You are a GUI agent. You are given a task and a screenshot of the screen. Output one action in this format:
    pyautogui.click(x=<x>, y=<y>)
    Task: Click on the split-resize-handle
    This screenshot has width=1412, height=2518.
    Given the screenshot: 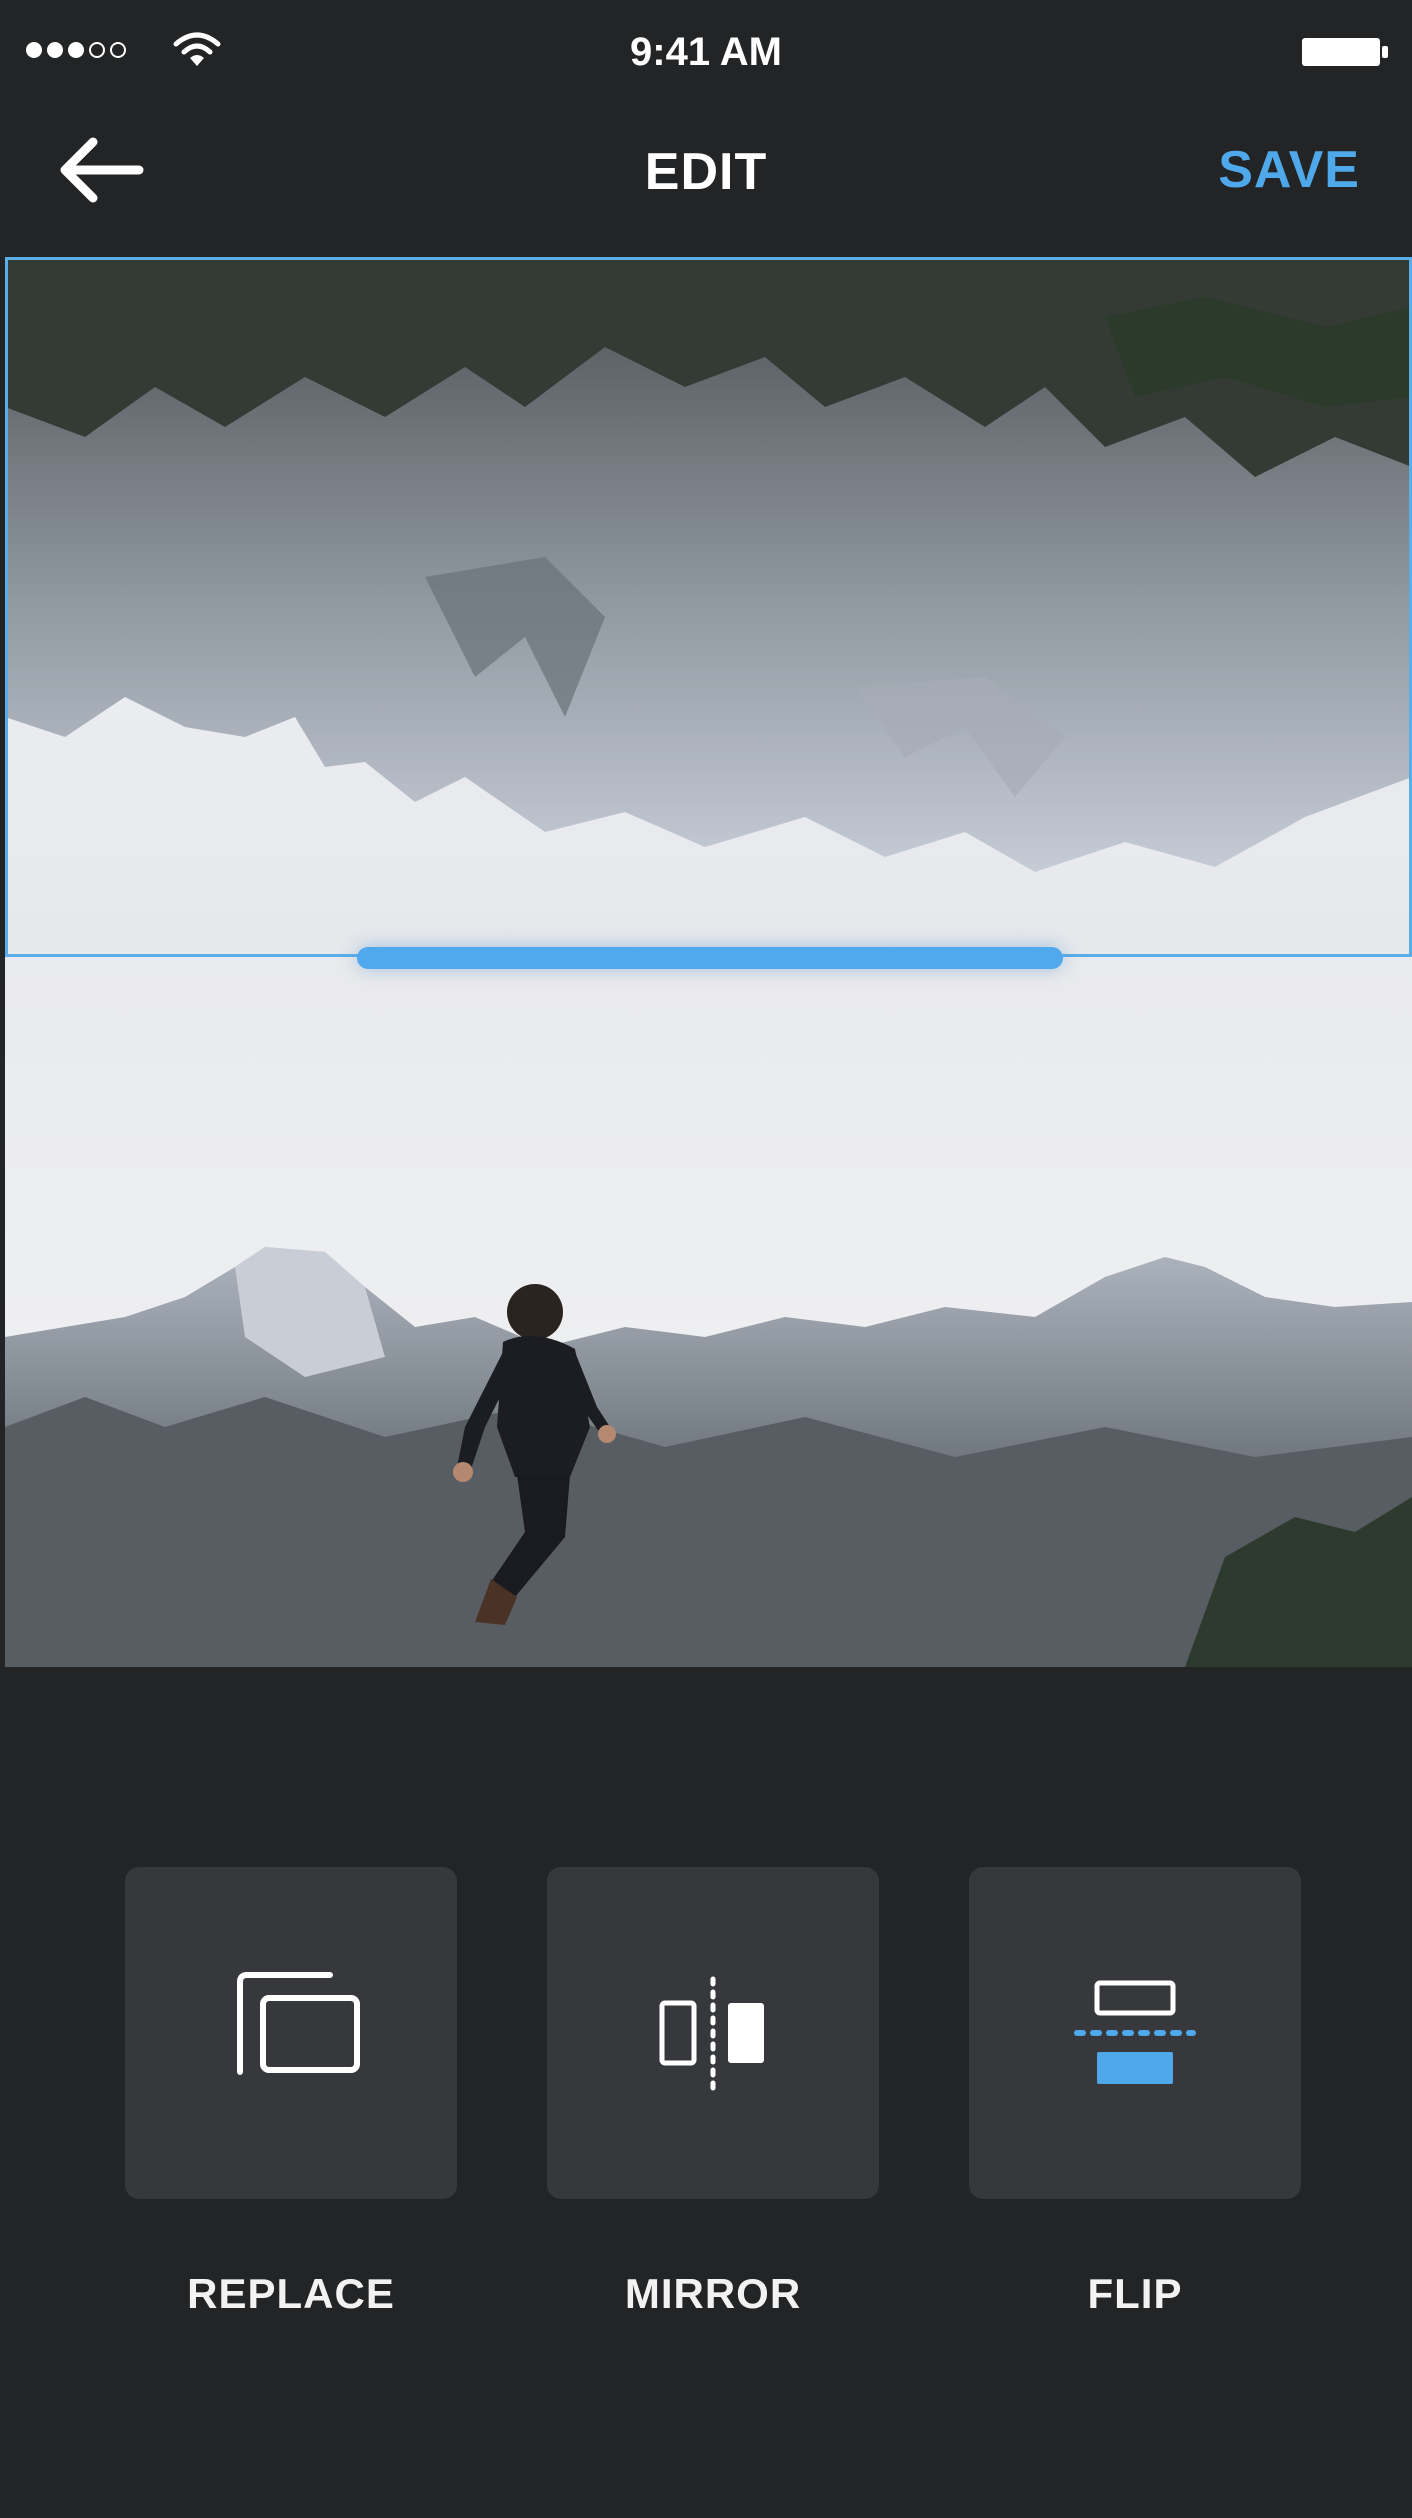 What is the action you would take?
    pyautogui.click(x=710, y=958)
    